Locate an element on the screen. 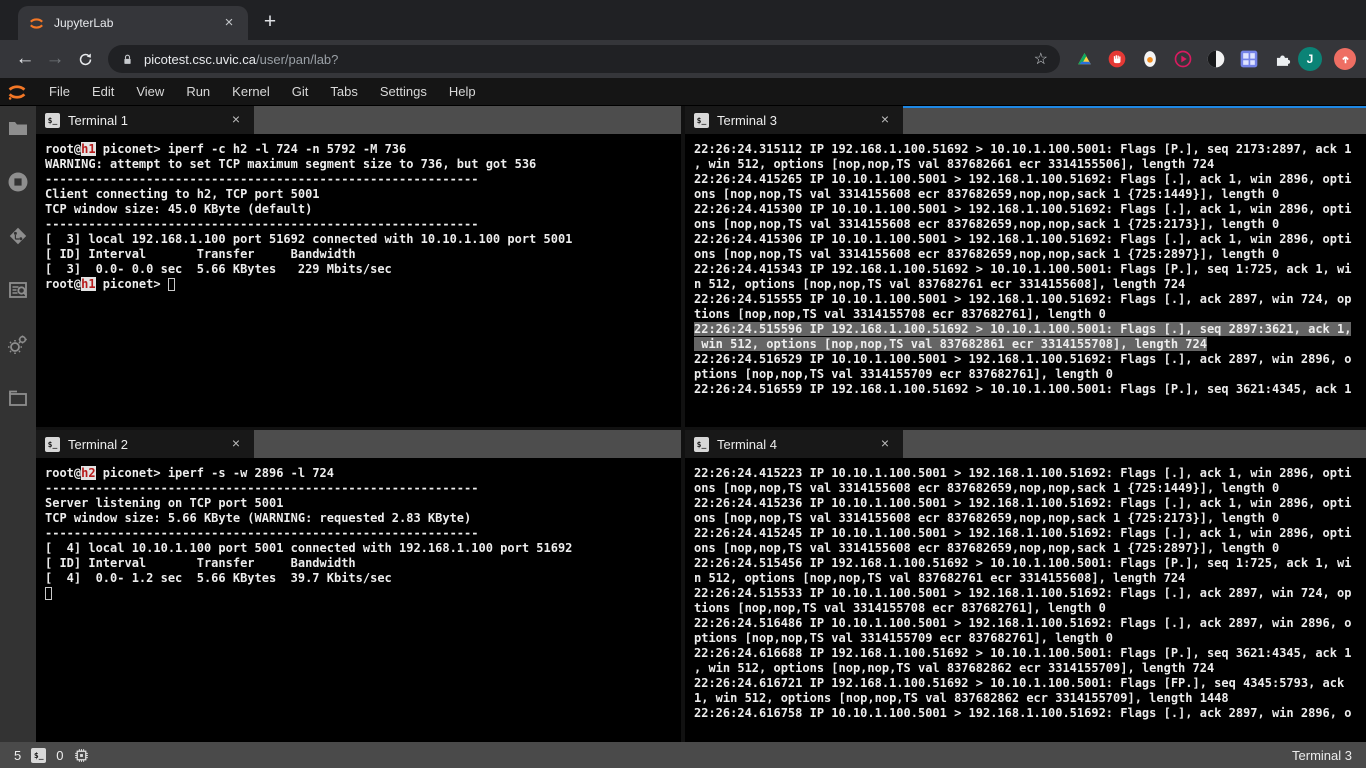 The height and width of the screenshot is (768, 1366). menu-help: Help is located at coordinates (462, 92).